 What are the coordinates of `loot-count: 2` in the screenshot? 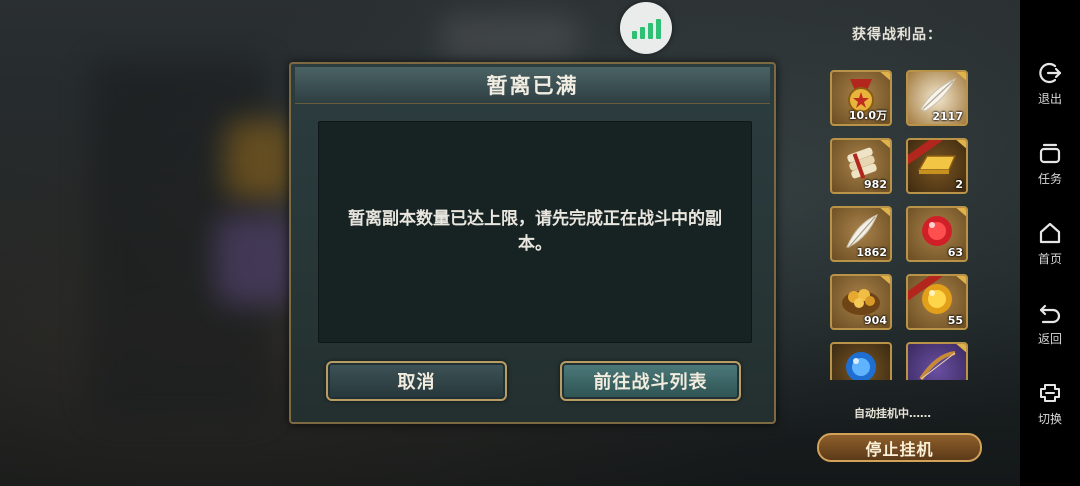 It's located at (959, 184).